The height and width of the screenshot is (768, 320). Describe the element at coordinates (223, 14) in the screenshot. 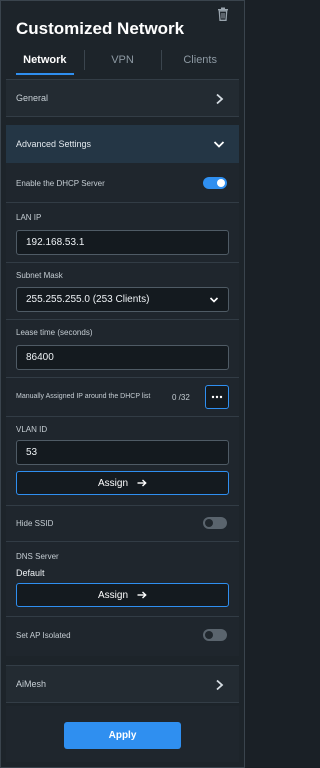

I see `trash-icon` at that location.